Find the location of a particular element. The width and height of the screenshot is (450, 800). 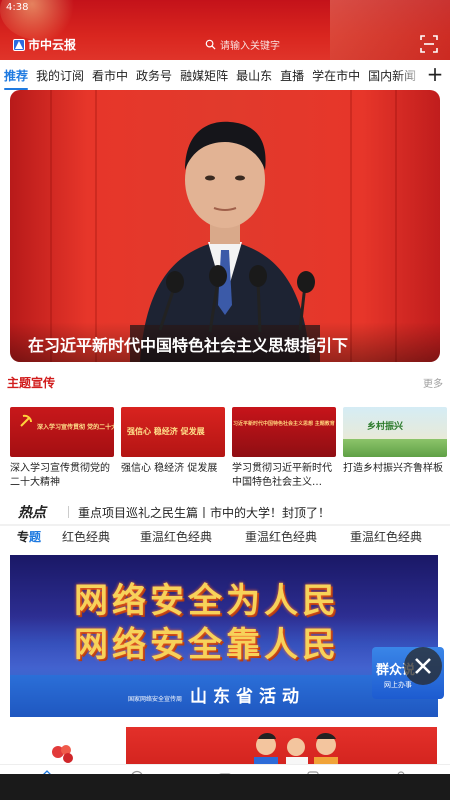

card-thumbnail: 习近平新时代中国特色社会主义思想 主题教育 is located at coordinates (284, 432).